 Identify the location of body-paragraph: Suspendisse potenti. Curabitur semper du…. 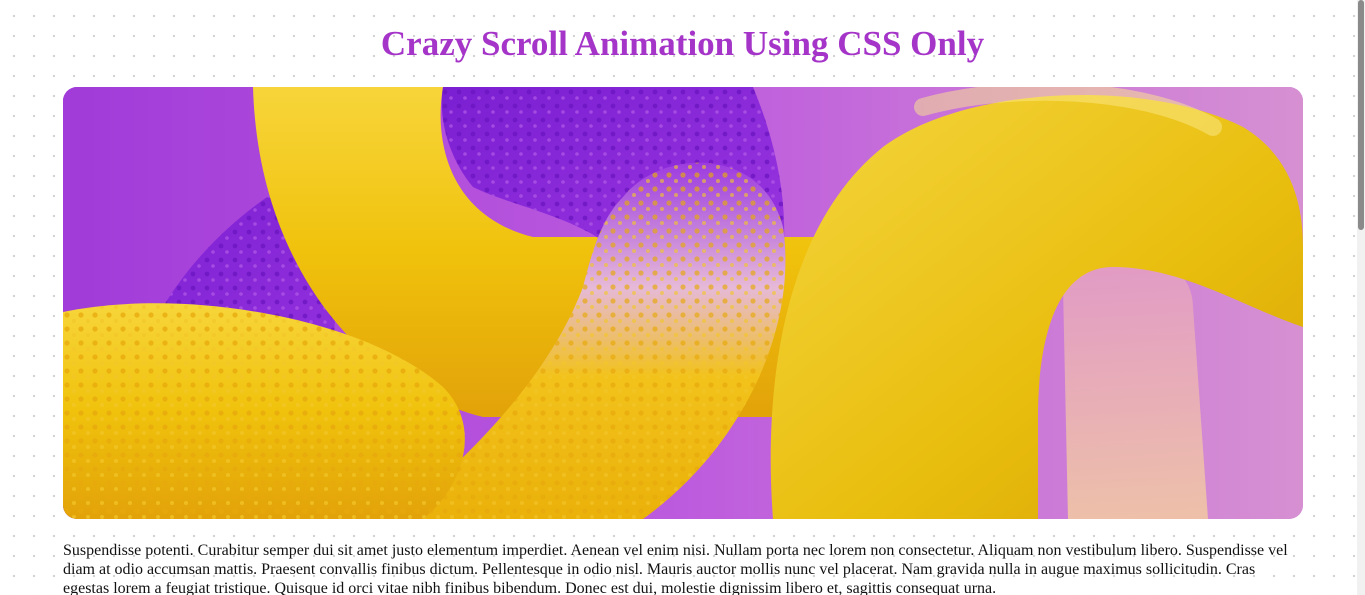
(675, 568).